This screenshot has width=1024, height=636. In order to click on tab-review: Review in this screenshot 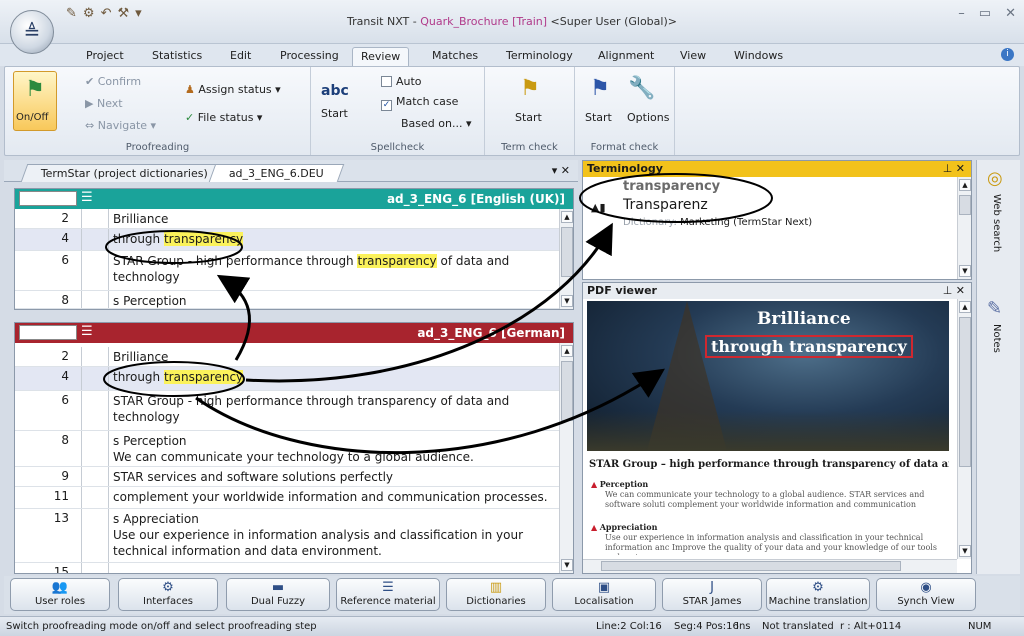, I will do `click(381, 56)`.